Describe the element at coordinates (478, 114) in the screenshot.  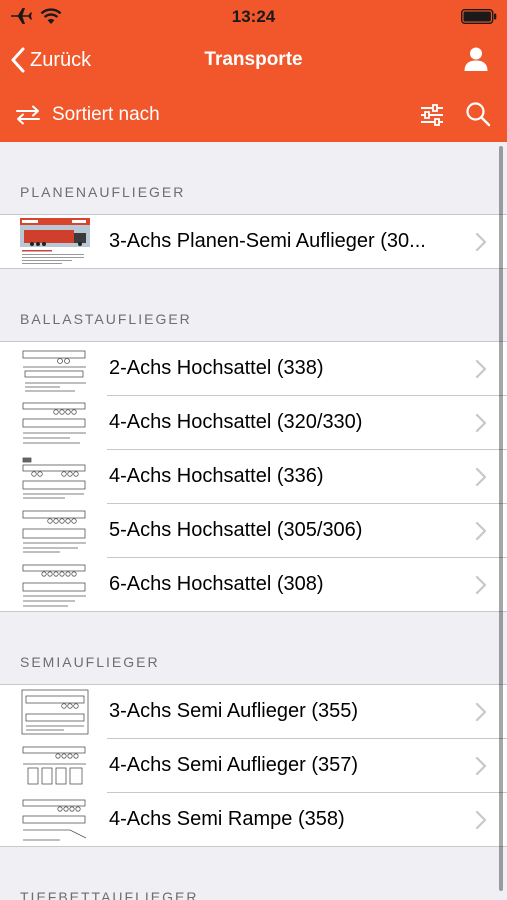
I see `search-icon` at that location.